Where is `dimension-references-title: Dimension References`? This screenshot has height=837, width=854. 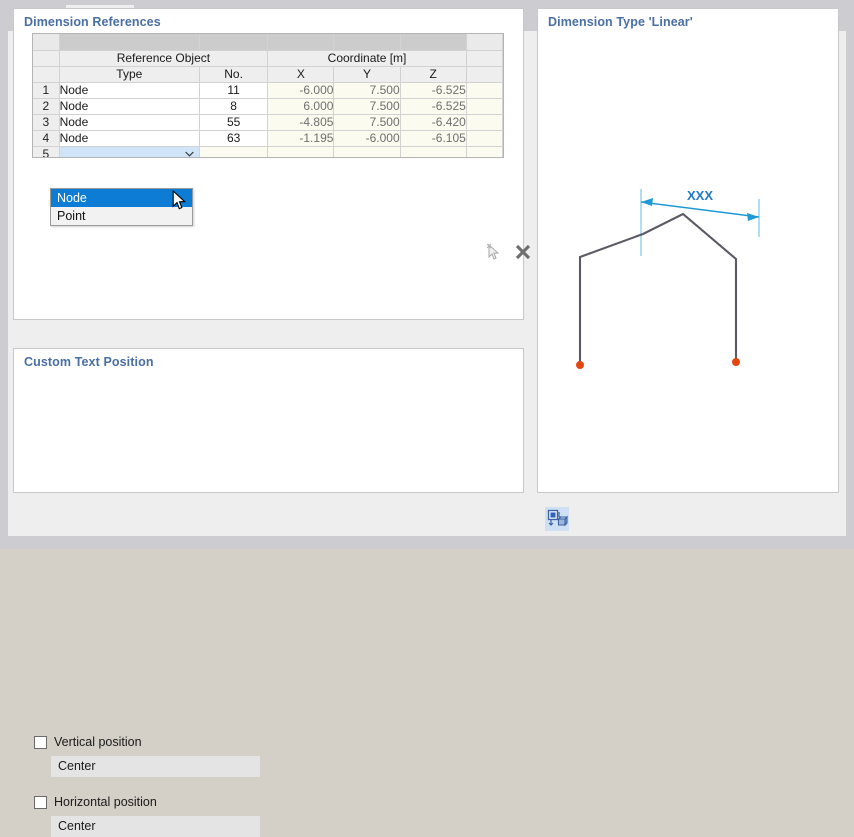 dimension-references-title: Dimension References is located at coordinates (92, 22).